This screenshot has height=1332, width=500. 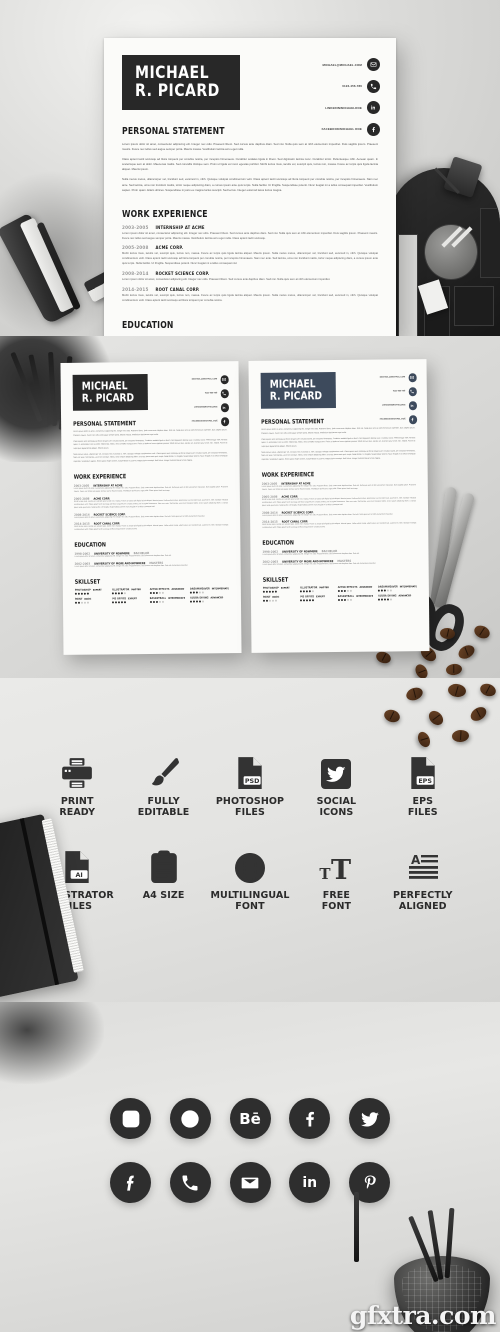 What do you see at coordinates (176, 598) in the screenshot?
I see `skill-level: INTERMEDIATE` at bounding box center [176, 598].